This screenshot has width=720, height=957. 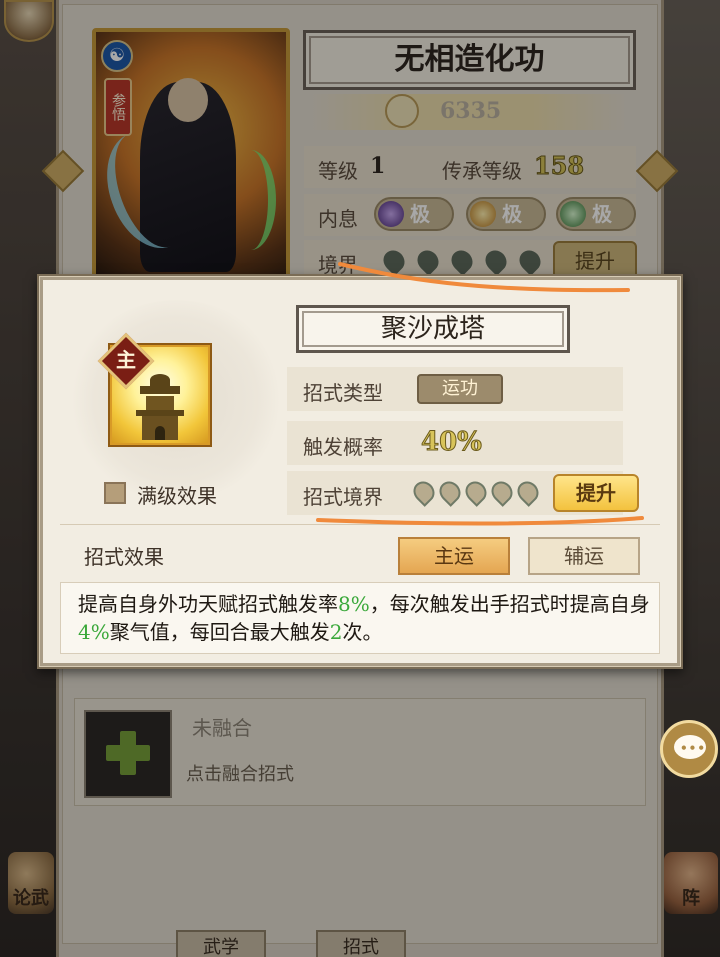 What do you see at coordinates (596, 493) in the screenshot?
I see `upgrade-button: 提升` at bounding box center [596, 493].